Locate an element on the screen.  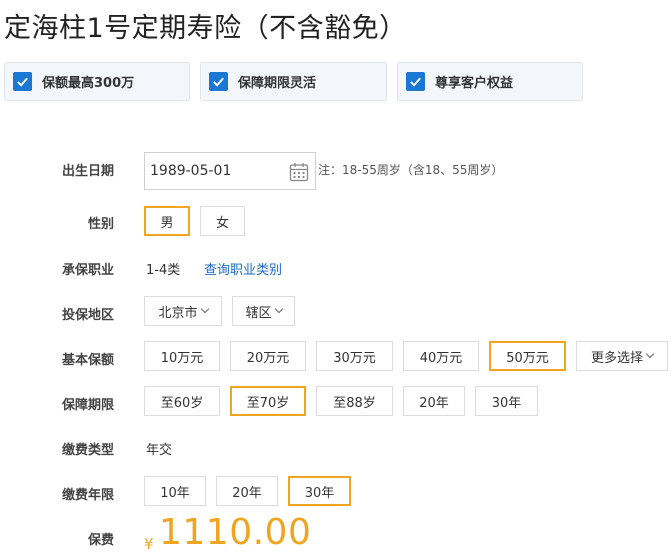
gender-female-button: 女 is located at coordinates (222, 221).